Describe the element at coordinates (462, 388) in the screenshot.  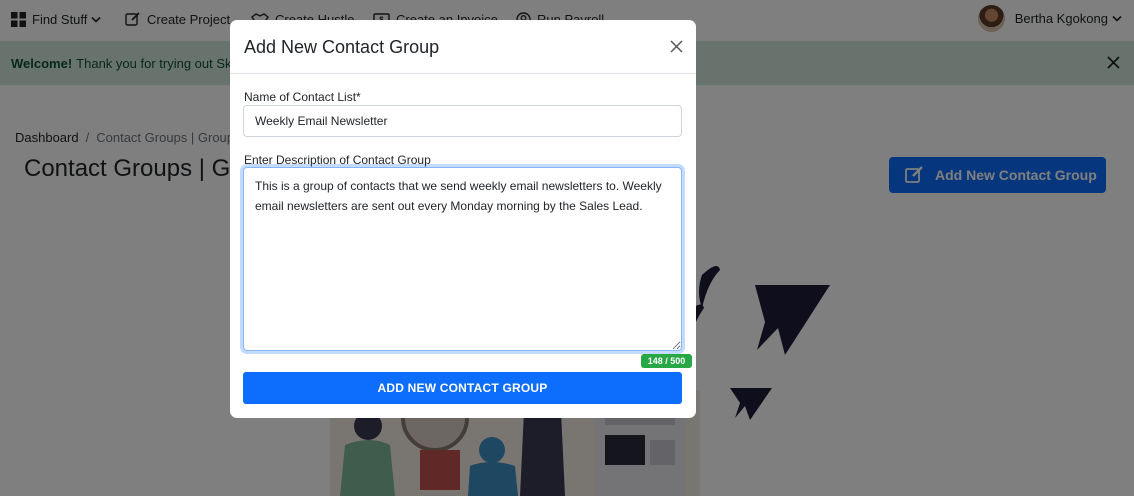
I see `submit-contact-group-button: ADD NEW CONTACT GROUP` at that location.